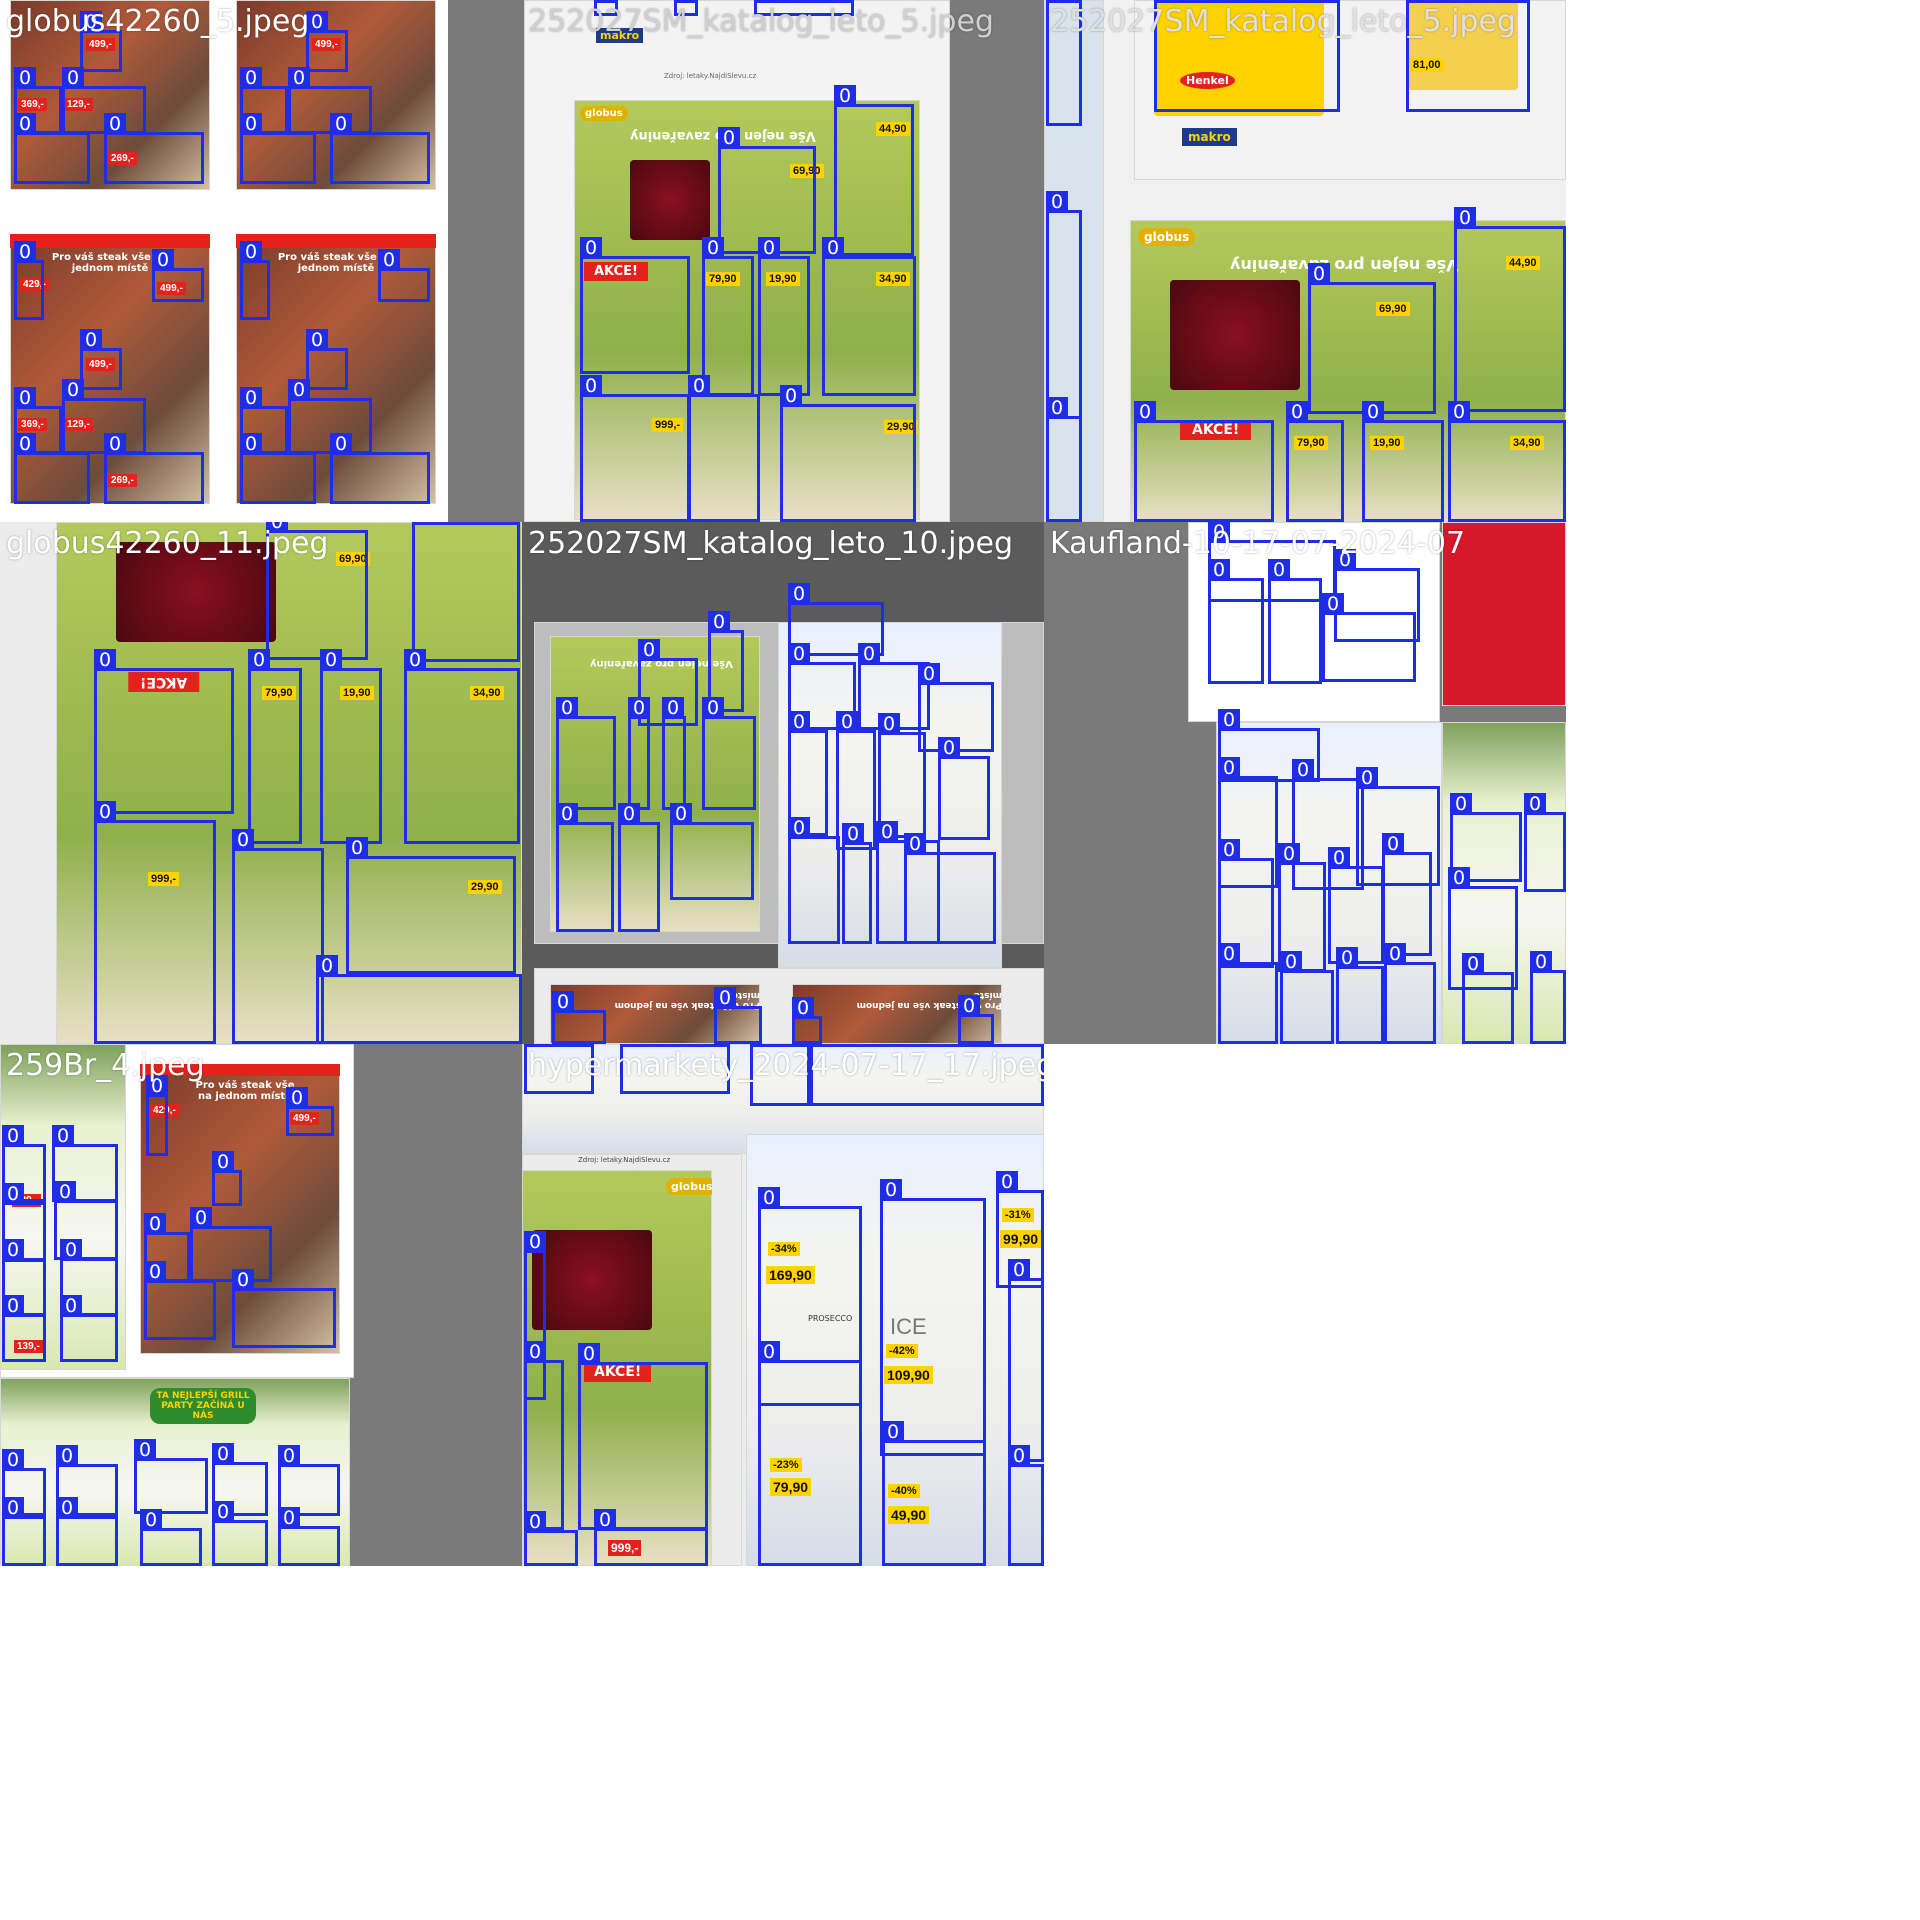 The height and width of the screenshot is (1920, 1920). Describe the element at coordinates (245, 1091) in the screenshot. I see `steak-headline: Pro váš steak vše na jednom místě` at that location.